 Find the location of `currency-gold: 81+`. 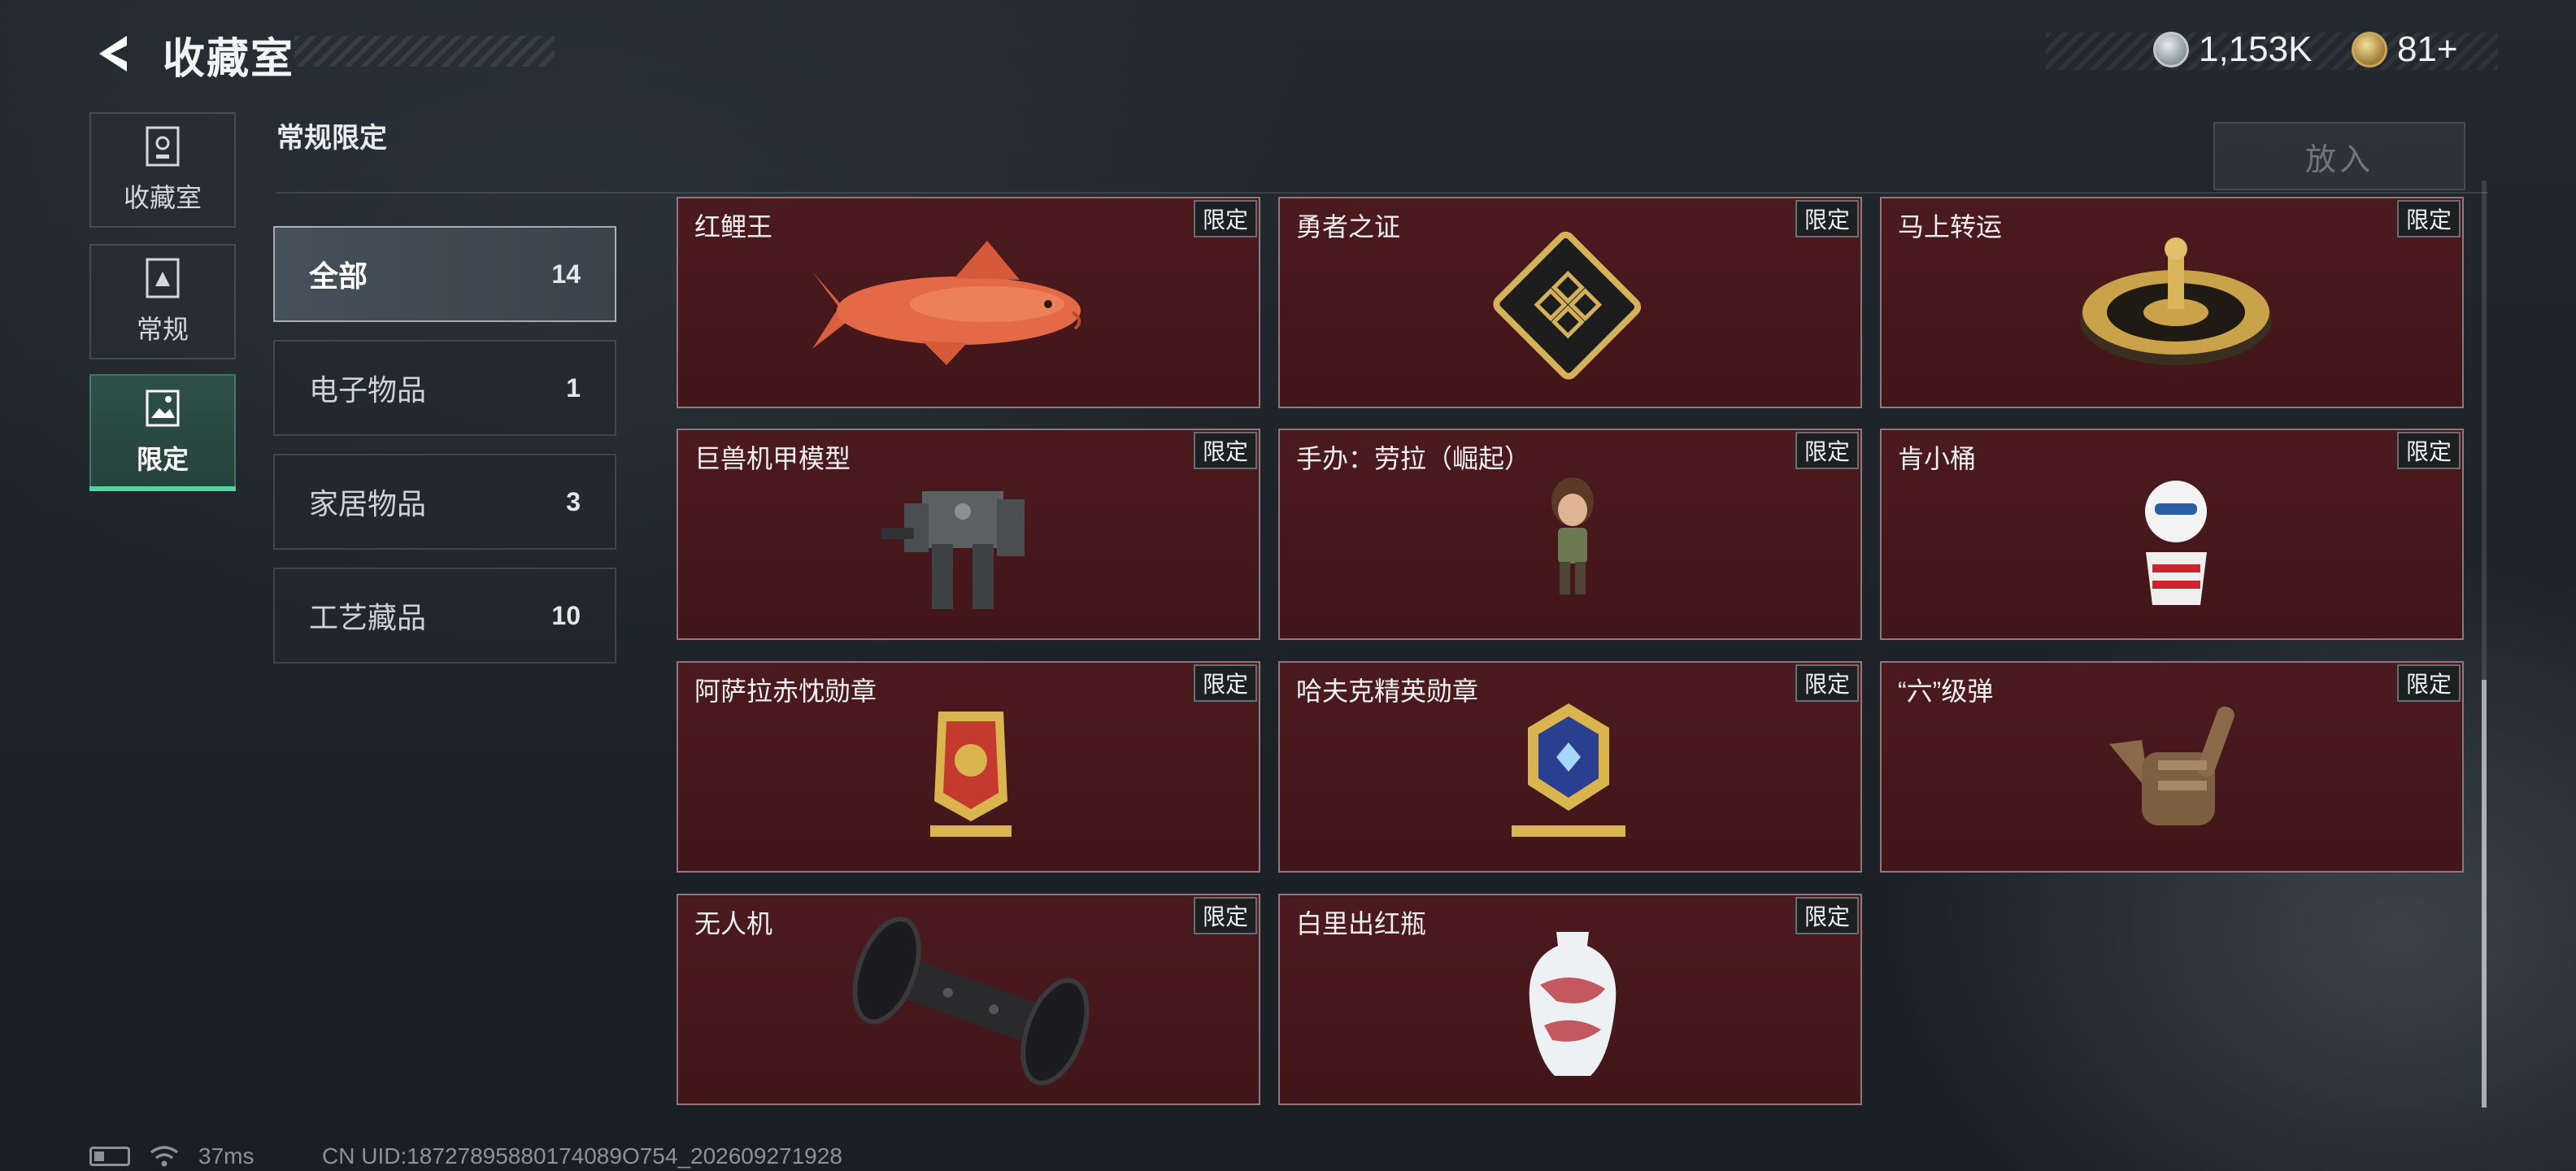

currency-gold: 81+ is located at coordinates (2405, 49).